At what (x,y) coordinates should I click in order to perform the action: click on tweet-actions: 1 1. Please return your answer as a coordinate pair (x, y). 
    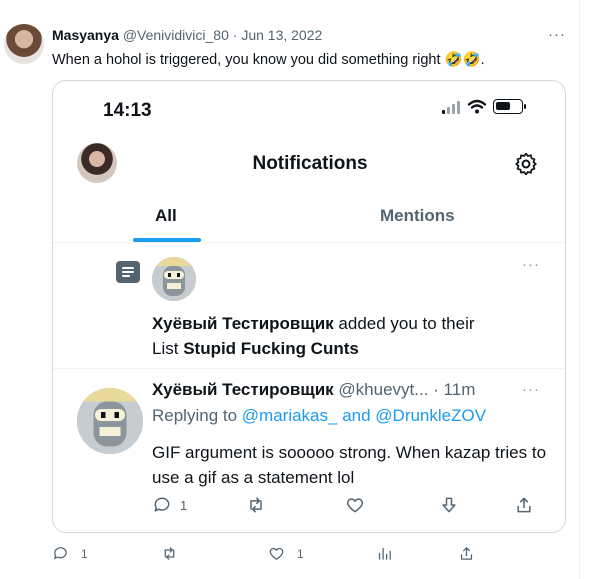
    Looking at the image, I should click on (299, 557).